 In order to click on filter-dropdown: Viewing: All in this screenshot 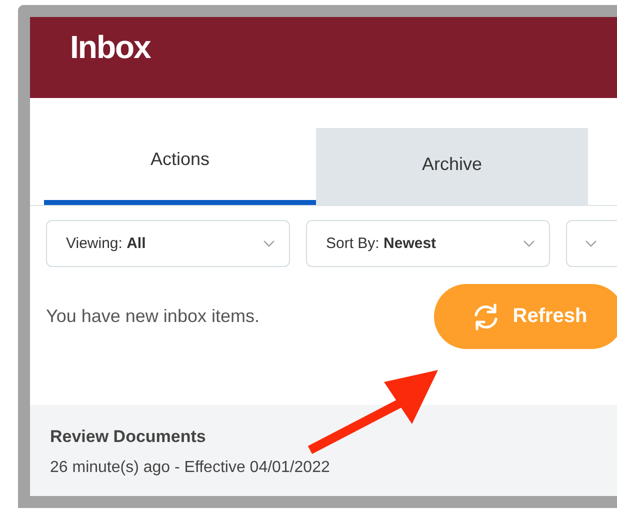, I will do `click(168, 243)`.